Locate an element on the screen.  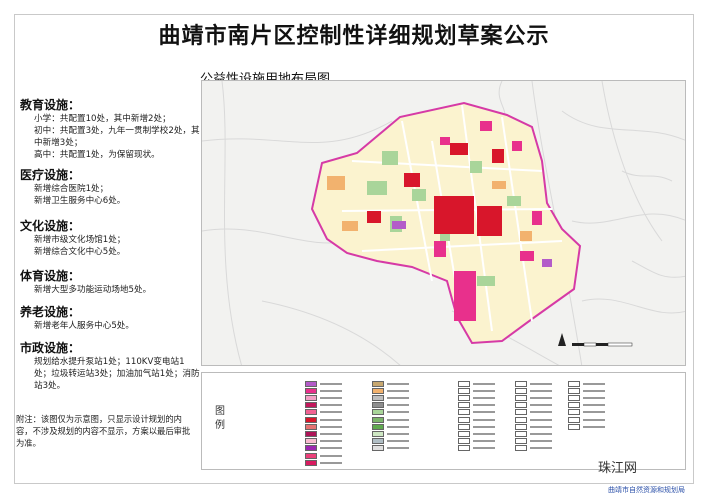
section-heading: 市政设施： is located at coordinates (110, 347).